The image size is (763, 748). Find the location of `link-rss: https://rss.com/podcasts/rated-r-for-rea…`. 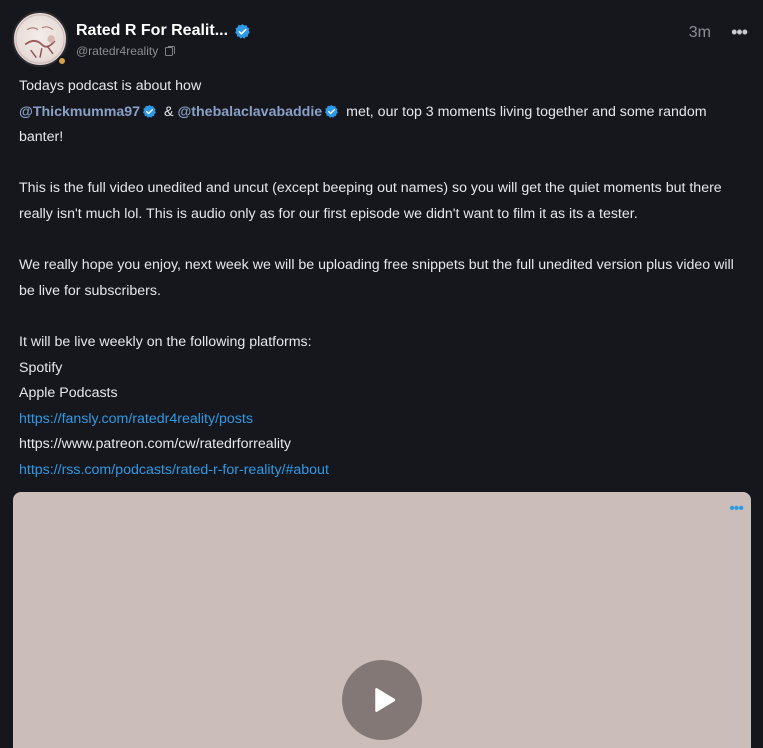

link-rss: https://rss.com/podcasts/rated-r-for-rea… is located at coordinates (174, 470).